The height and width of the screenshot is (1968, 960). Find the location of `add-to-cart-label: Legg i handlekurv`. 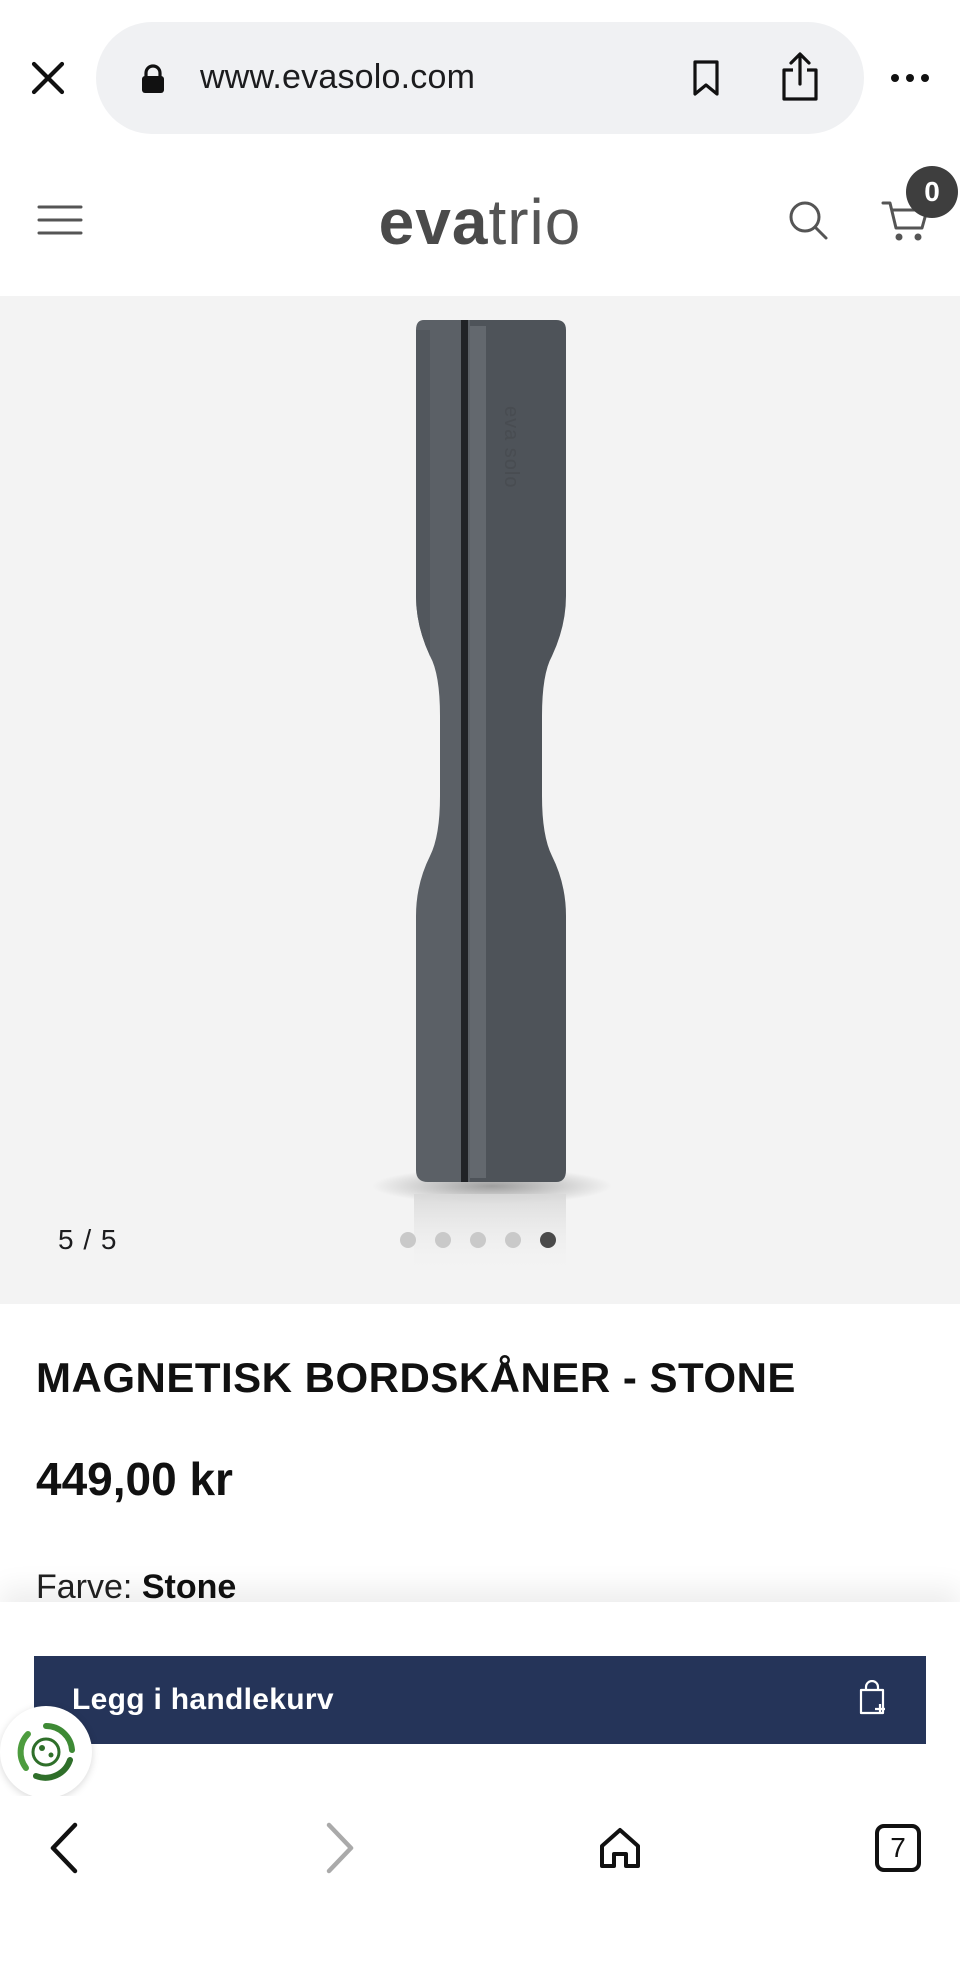

add-to-cart-label: Legg i handlekurv is located at coordinates (203, 1699).